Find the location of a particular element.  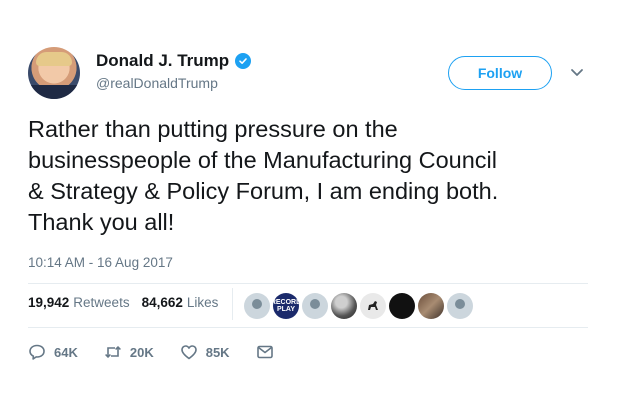

likers-avatars: RECORD PLAY is located at coordinates (360, 306).